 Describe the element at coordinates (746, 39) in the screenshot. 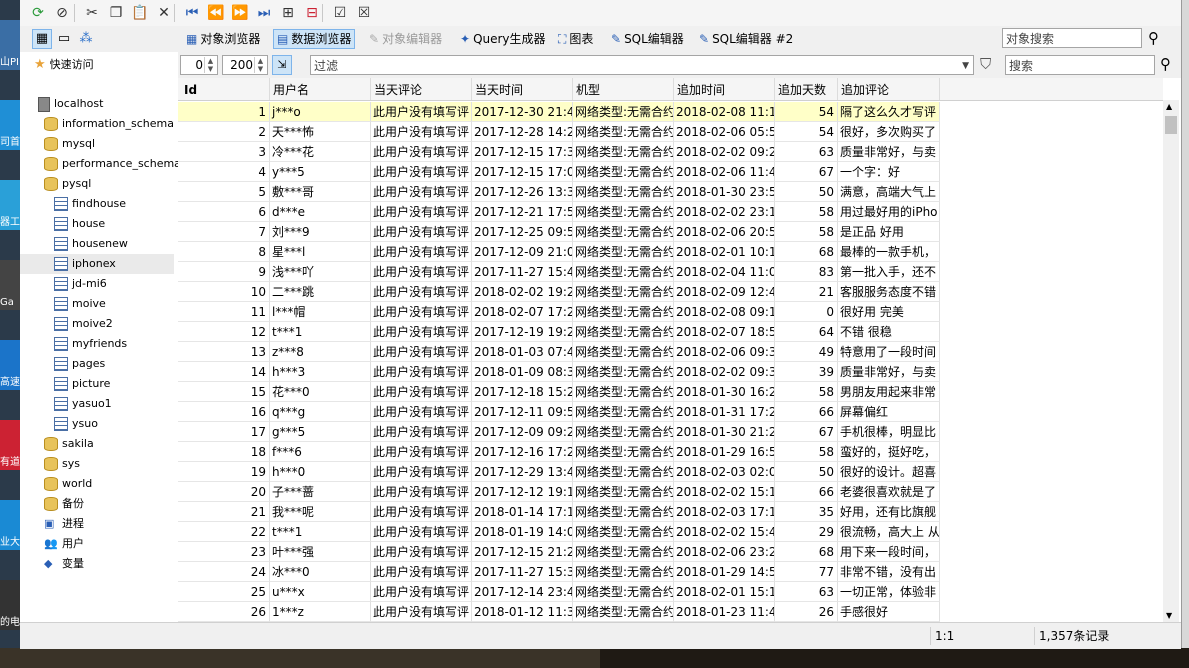

I see `tab-6: ✎ SQL编辑器 #2` at that location.